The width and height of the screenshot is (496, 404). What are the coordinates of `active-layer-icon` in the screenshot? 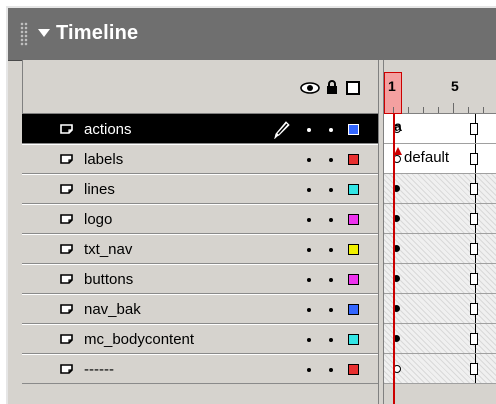 It's located at (66, 129).